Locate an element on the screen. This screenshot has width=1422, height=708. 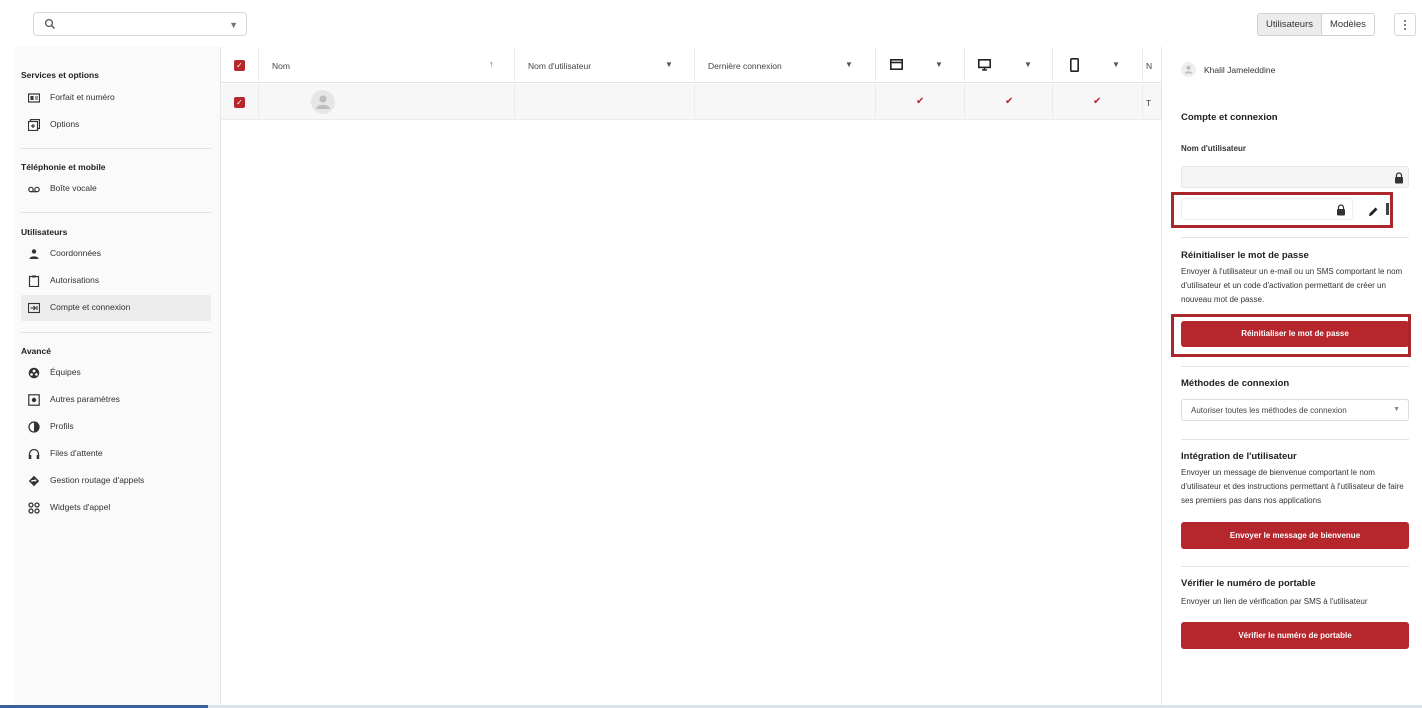
sidebar-item-label: Options is located at coordinates (65, 124).